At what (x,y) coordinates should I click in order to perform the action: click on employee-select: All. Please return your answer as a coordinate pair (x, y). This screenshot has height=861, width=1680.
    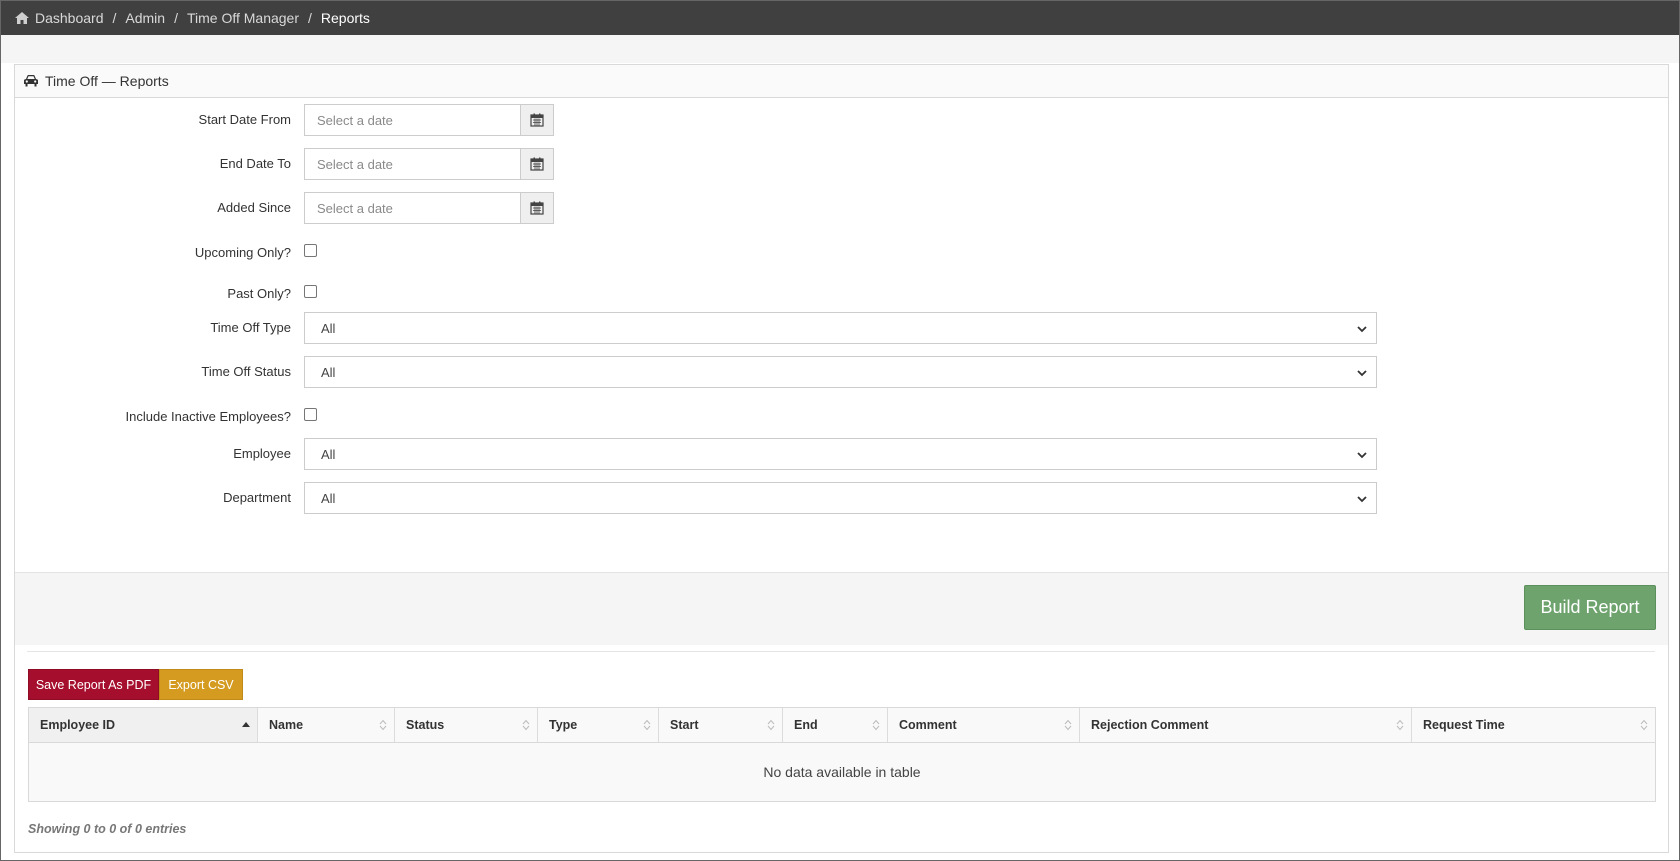
    Looking at the image, I should click on (840, 454).